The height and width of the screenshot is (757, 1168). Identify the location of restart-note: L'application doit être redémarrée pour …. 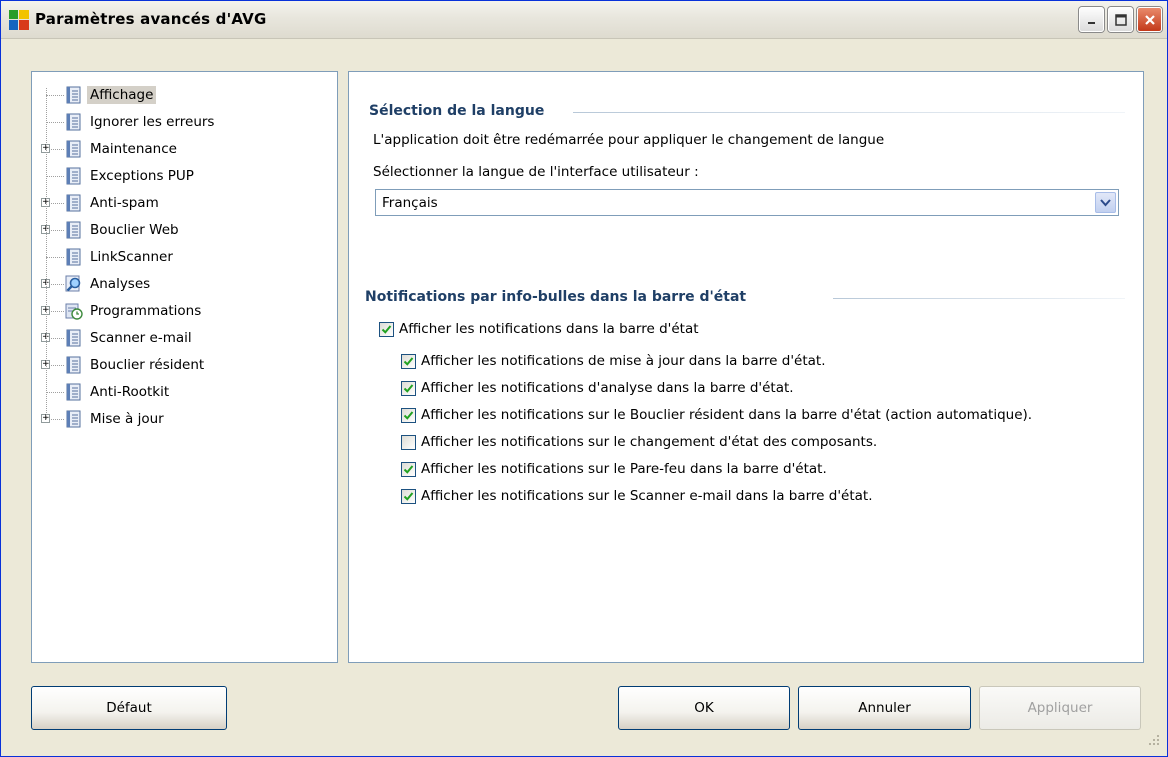
(629, 140).